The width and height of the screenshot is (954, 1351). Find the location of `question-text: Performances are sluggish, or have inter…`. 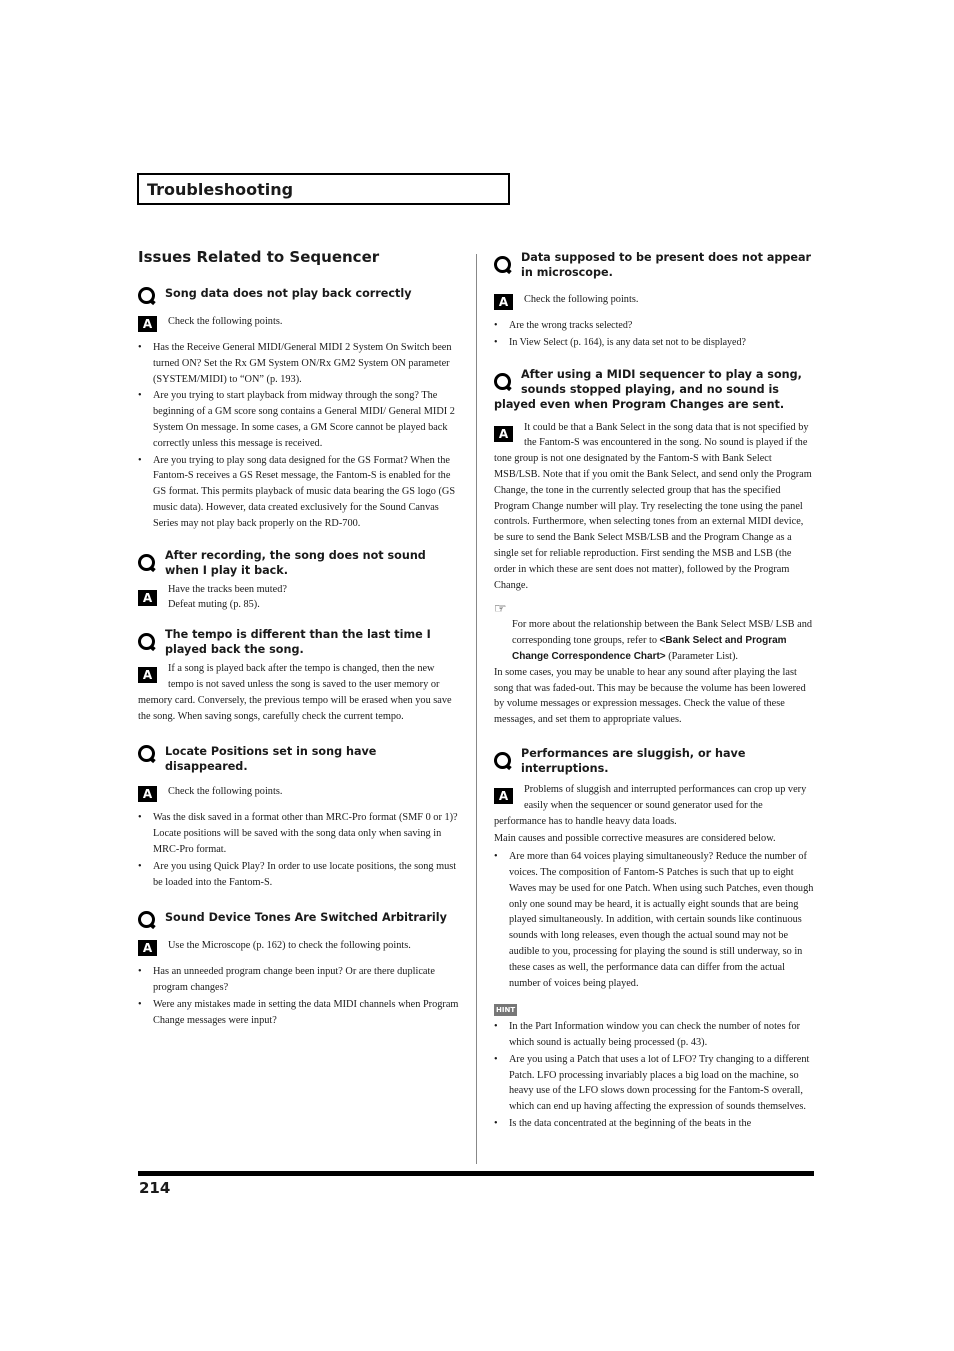

question-text: Performances are sluggish, or have inter… is located at coordinates (633, 760).